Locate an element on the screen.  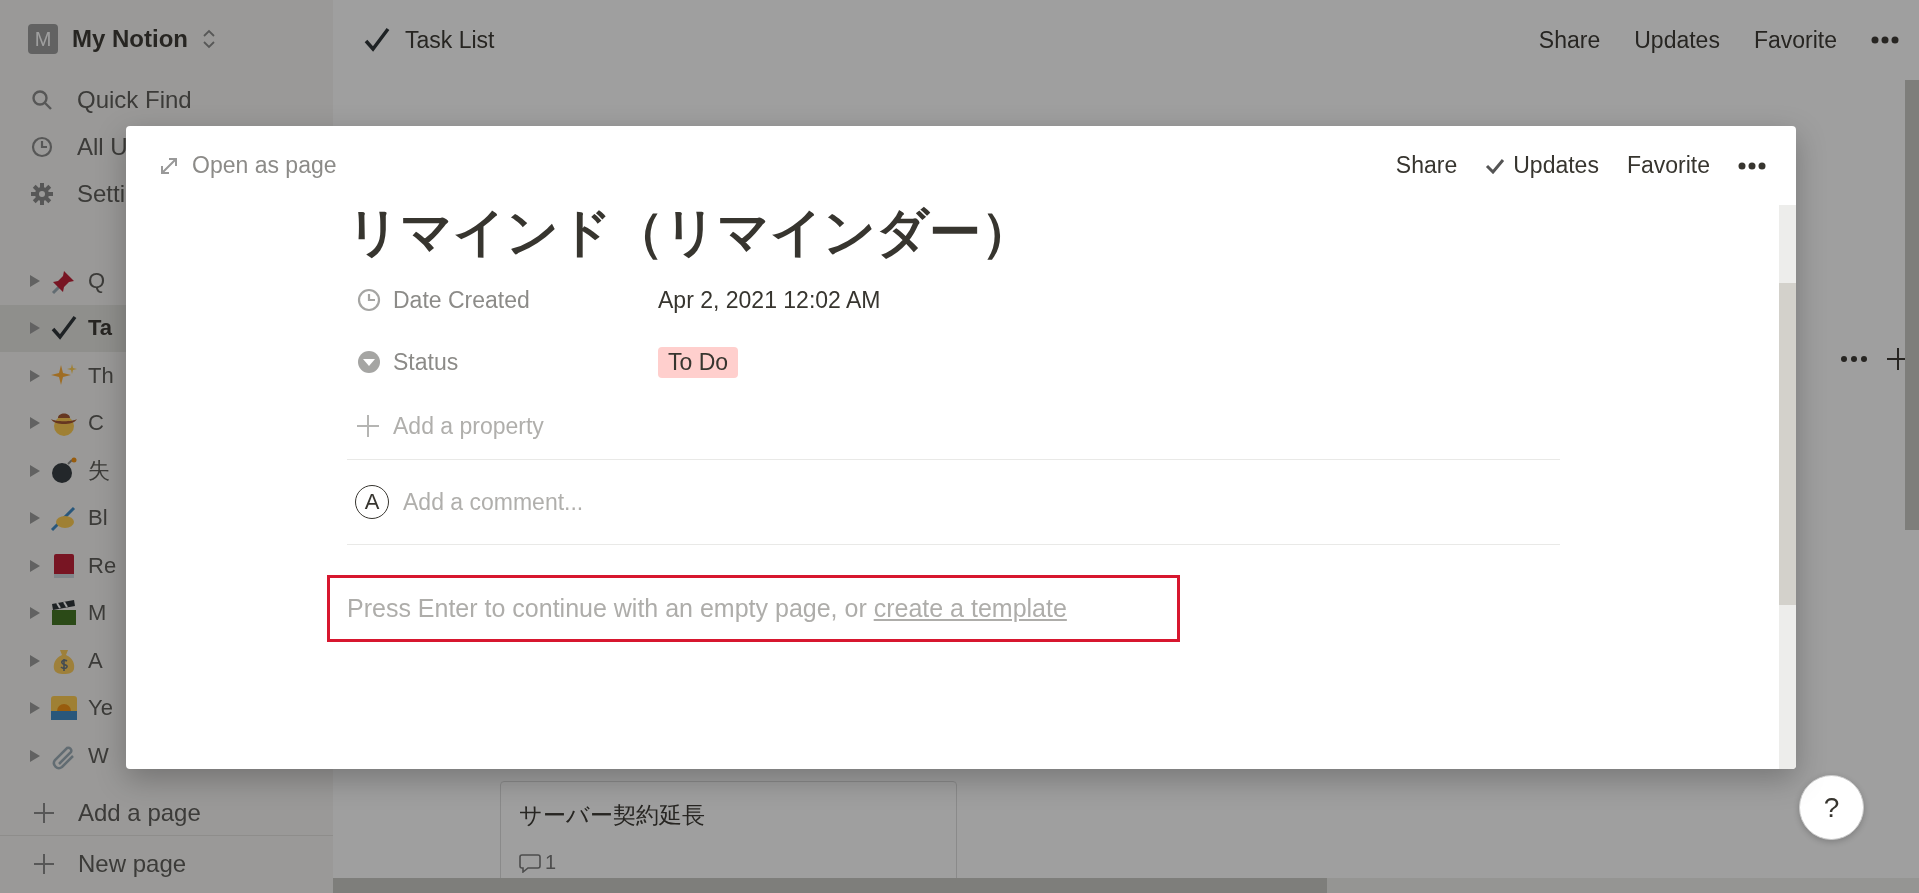
empty-page-hint: Press Enter to continue with an empty page, or create a template is located at coordinates (707, 608).